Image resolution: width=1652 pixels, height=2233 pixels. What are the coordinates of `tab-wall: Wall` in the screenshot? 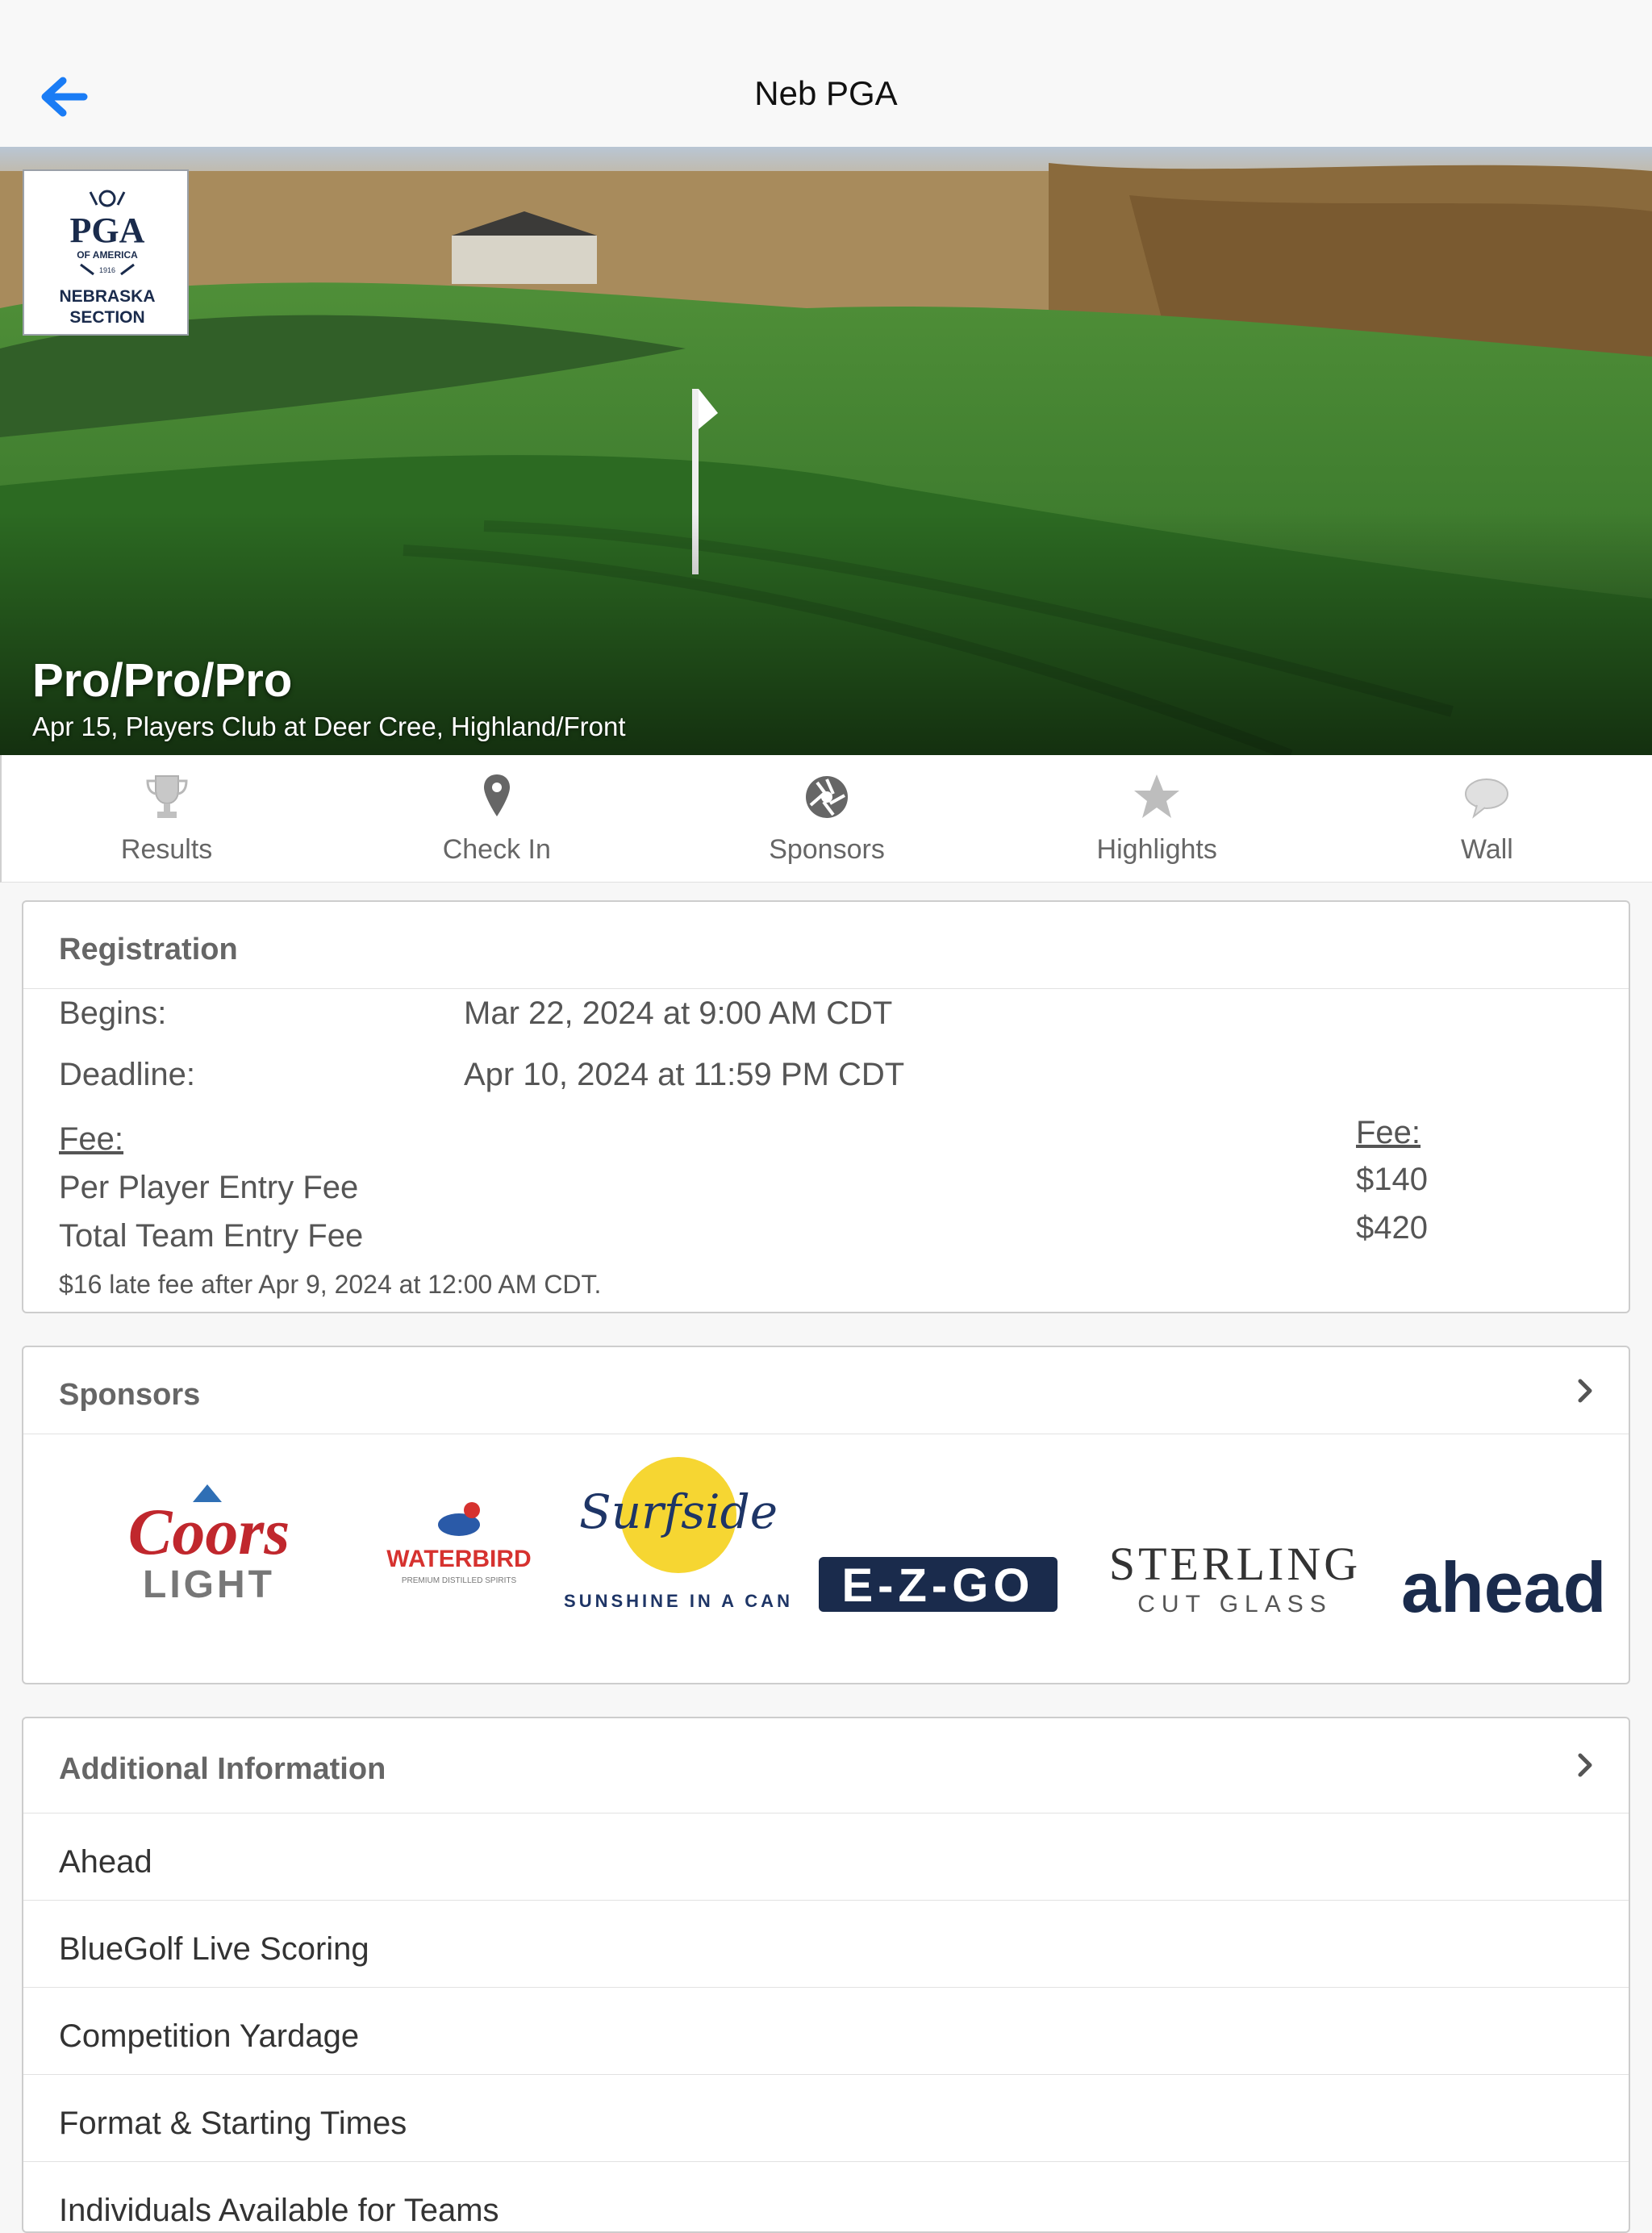 It's located at (1487, 818).